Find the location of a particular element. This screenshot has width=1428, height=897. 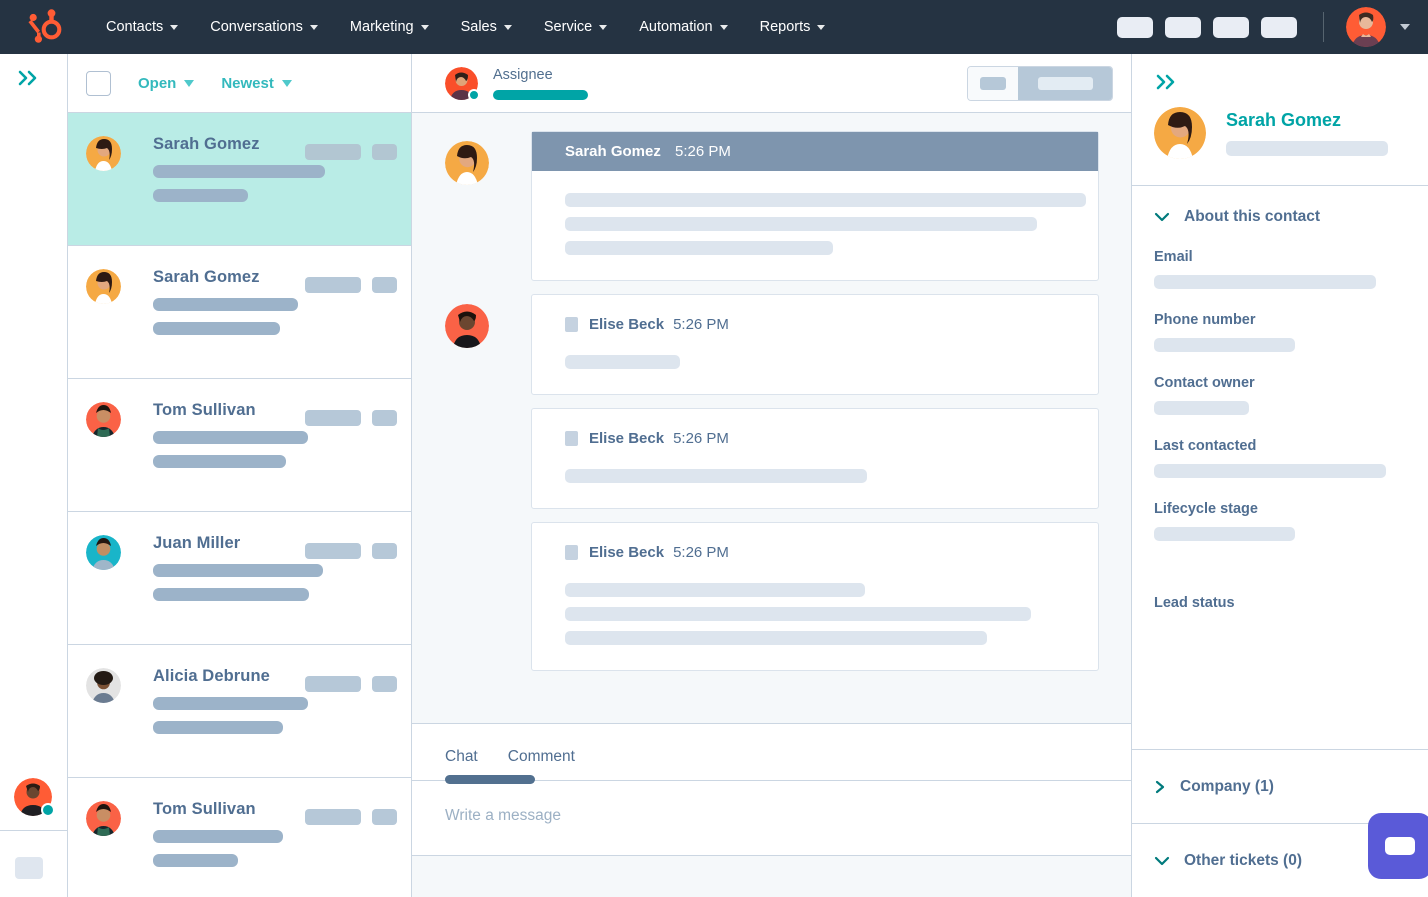

message-avatar is located at coordinates (467, 163).